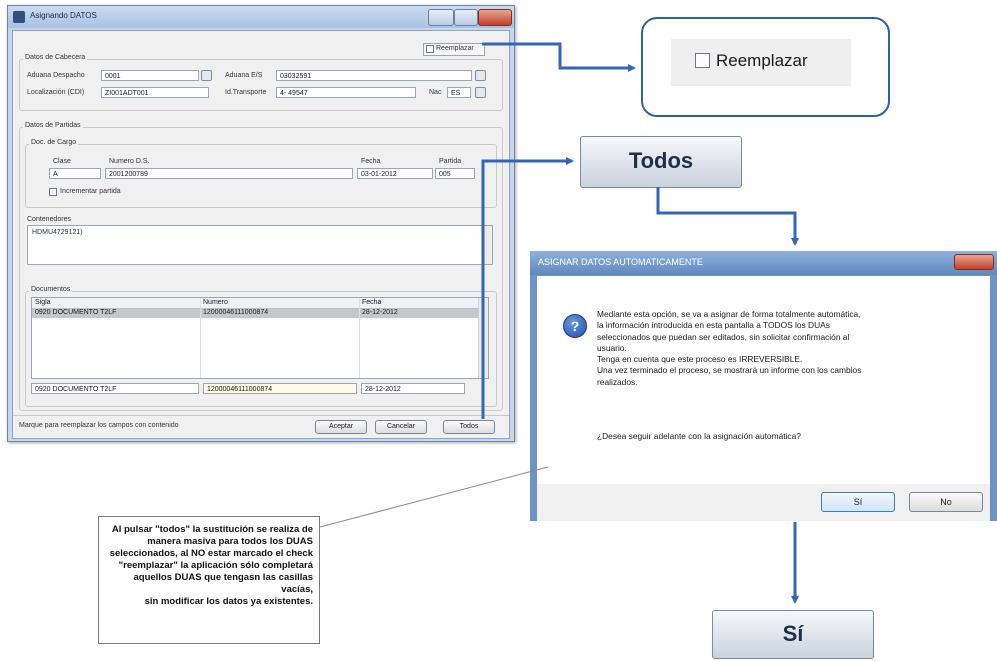  What do you see at coordinates (727, 216) in the screenshot?
I see `arrow-to-dialog` at bounding box center [727, 216].